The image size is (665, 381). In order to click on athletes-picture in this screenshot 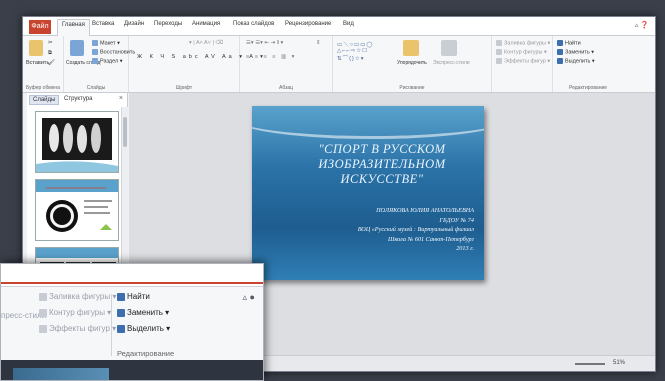, I will do `click(77, 142)`.